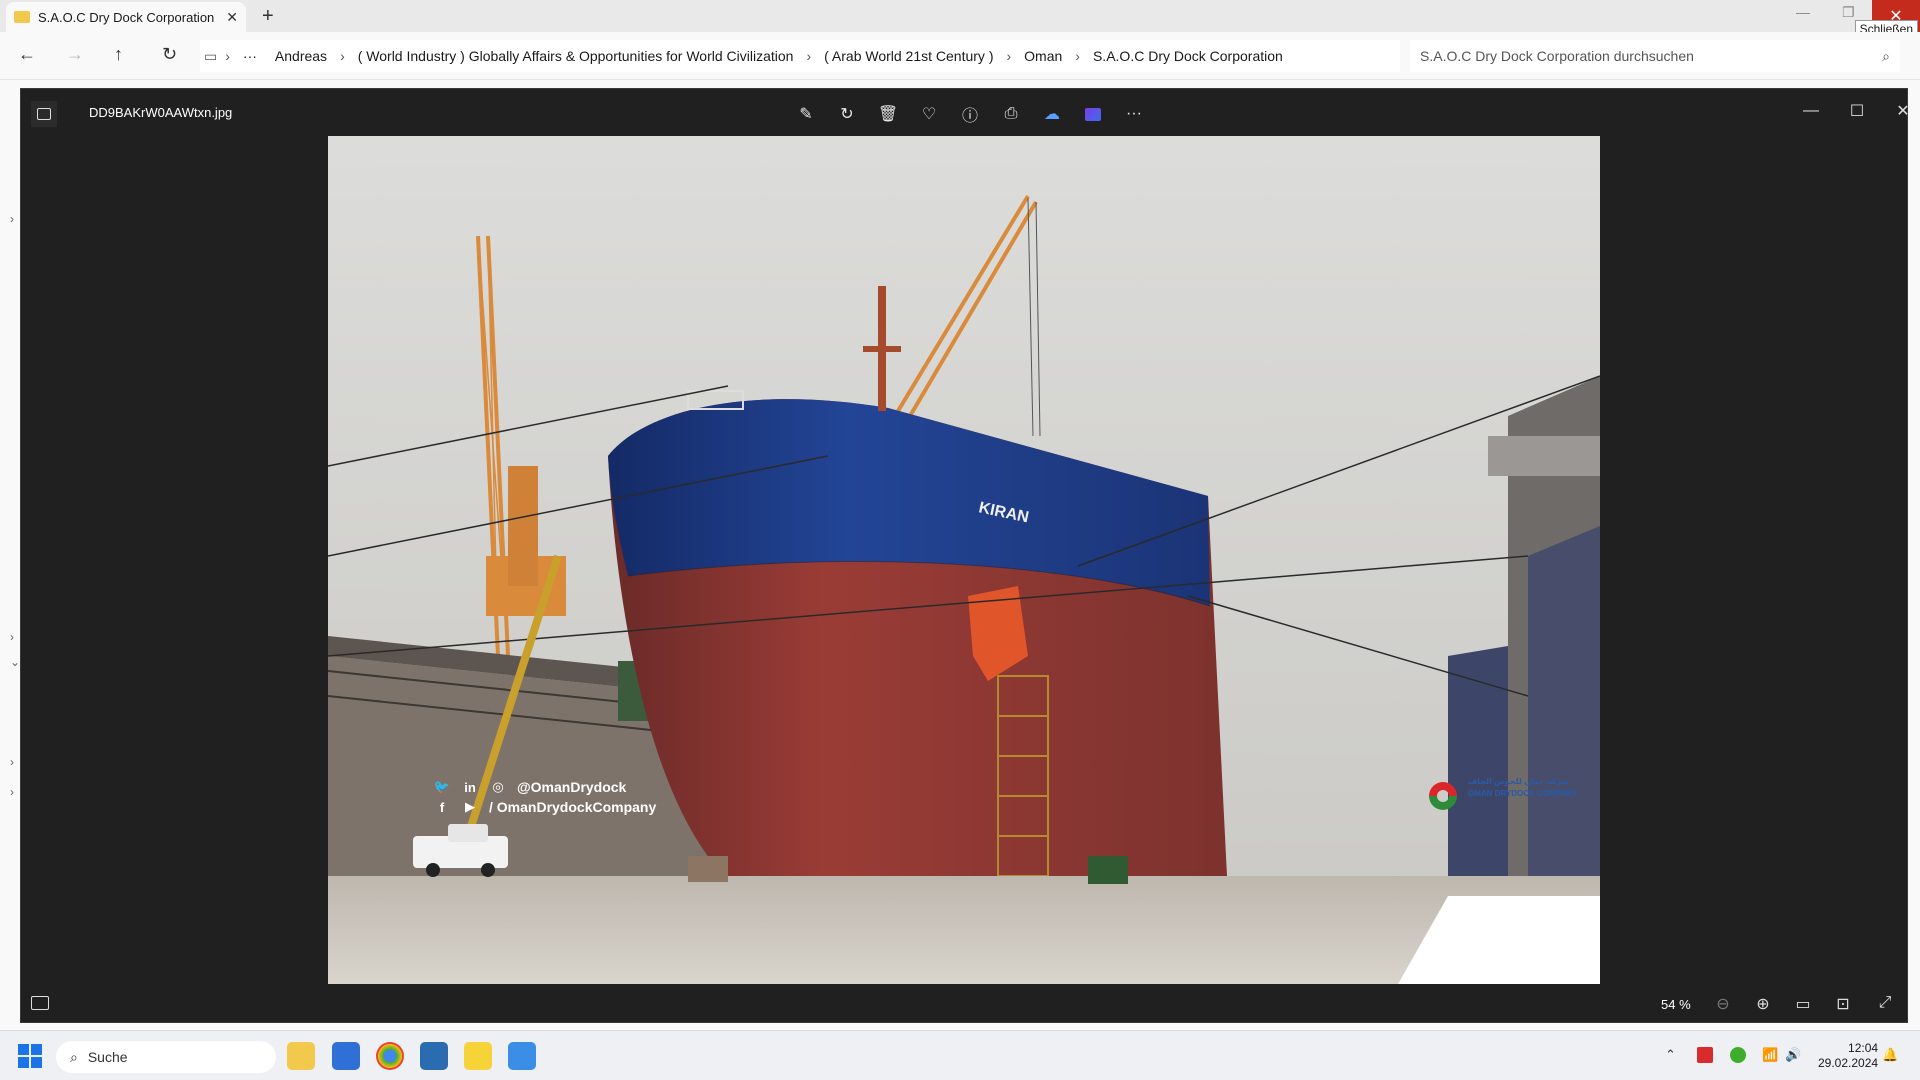  Describe the element at coordinates (1763, 1004) in the screenshot. I see `zoom-in-icon: ⊕` at that location.